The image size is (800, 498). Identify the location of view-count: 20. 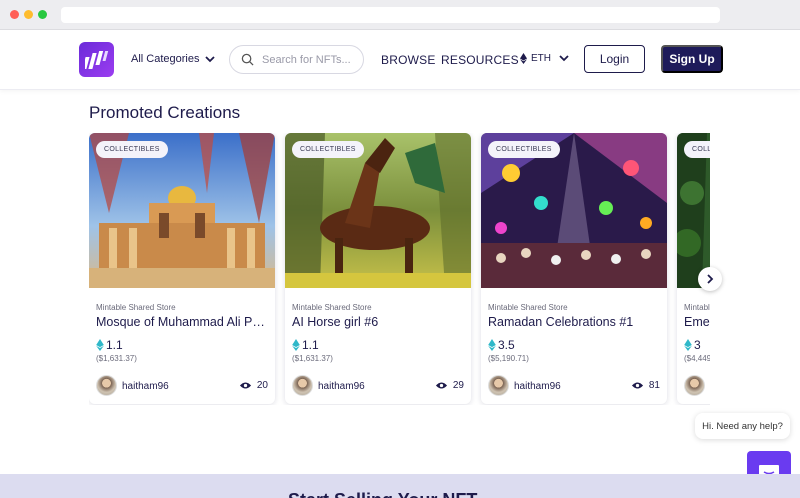
(253, 385).